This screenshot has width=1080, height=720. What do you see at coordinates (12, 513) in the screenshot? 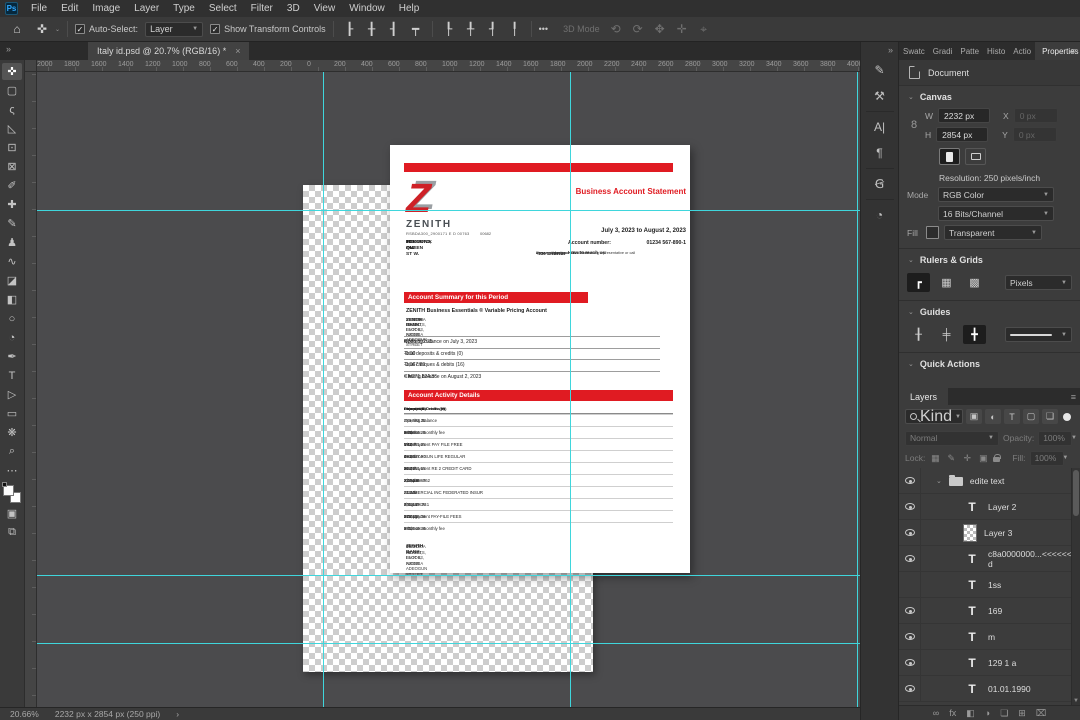
I see `quick-mask-button: ▣` at bounding box center [12, 513].